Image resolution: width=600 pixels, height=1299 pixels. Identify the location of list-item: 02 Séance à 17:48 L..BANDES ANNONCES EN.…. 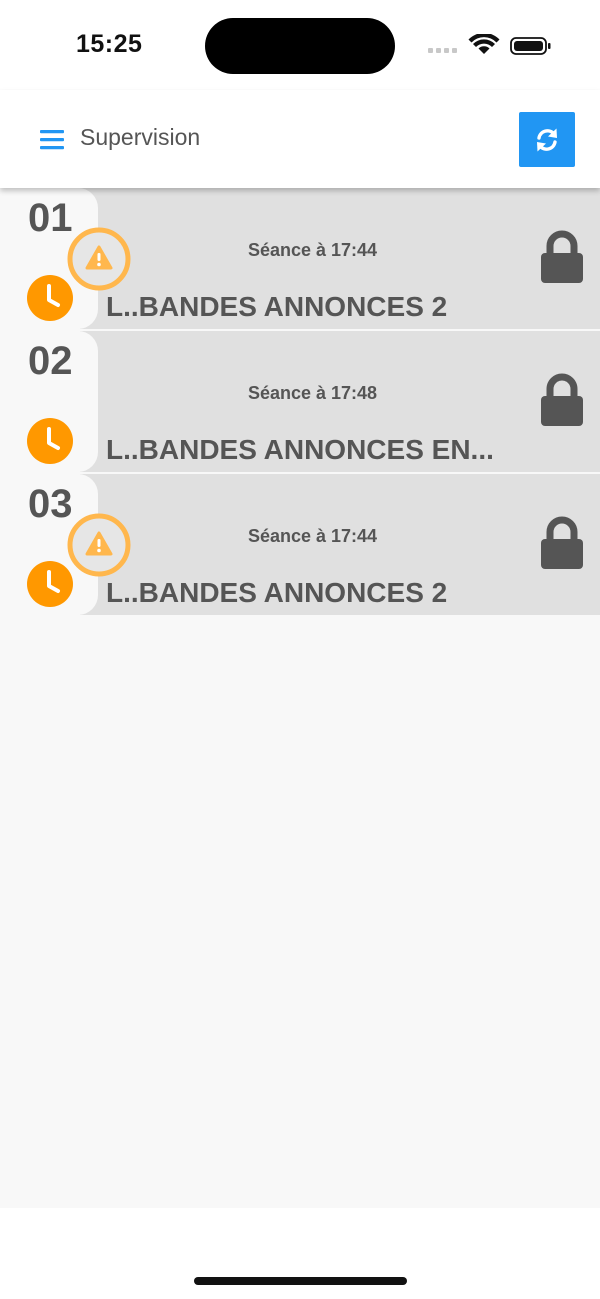
(300, 401).